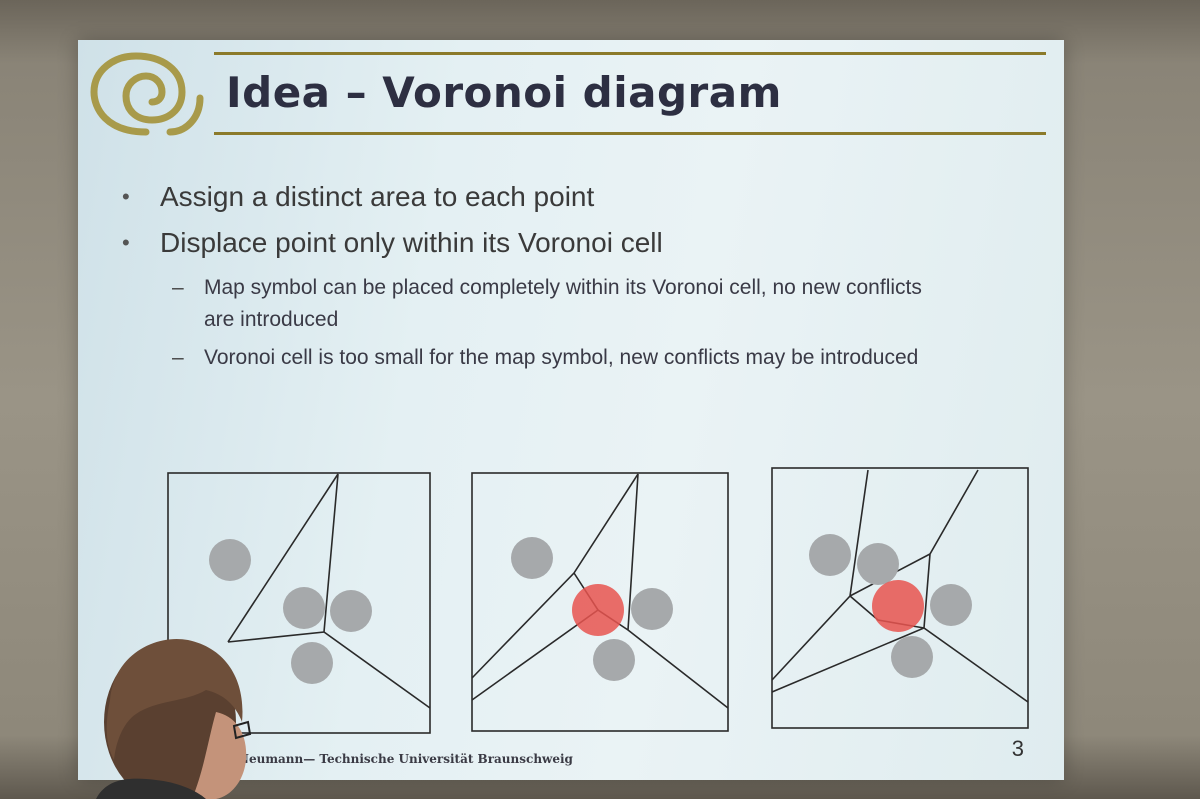  What do you see at coordinates (174, 718) in the screenshot?
I see `presenter-head` at bounding box center [174, 718].